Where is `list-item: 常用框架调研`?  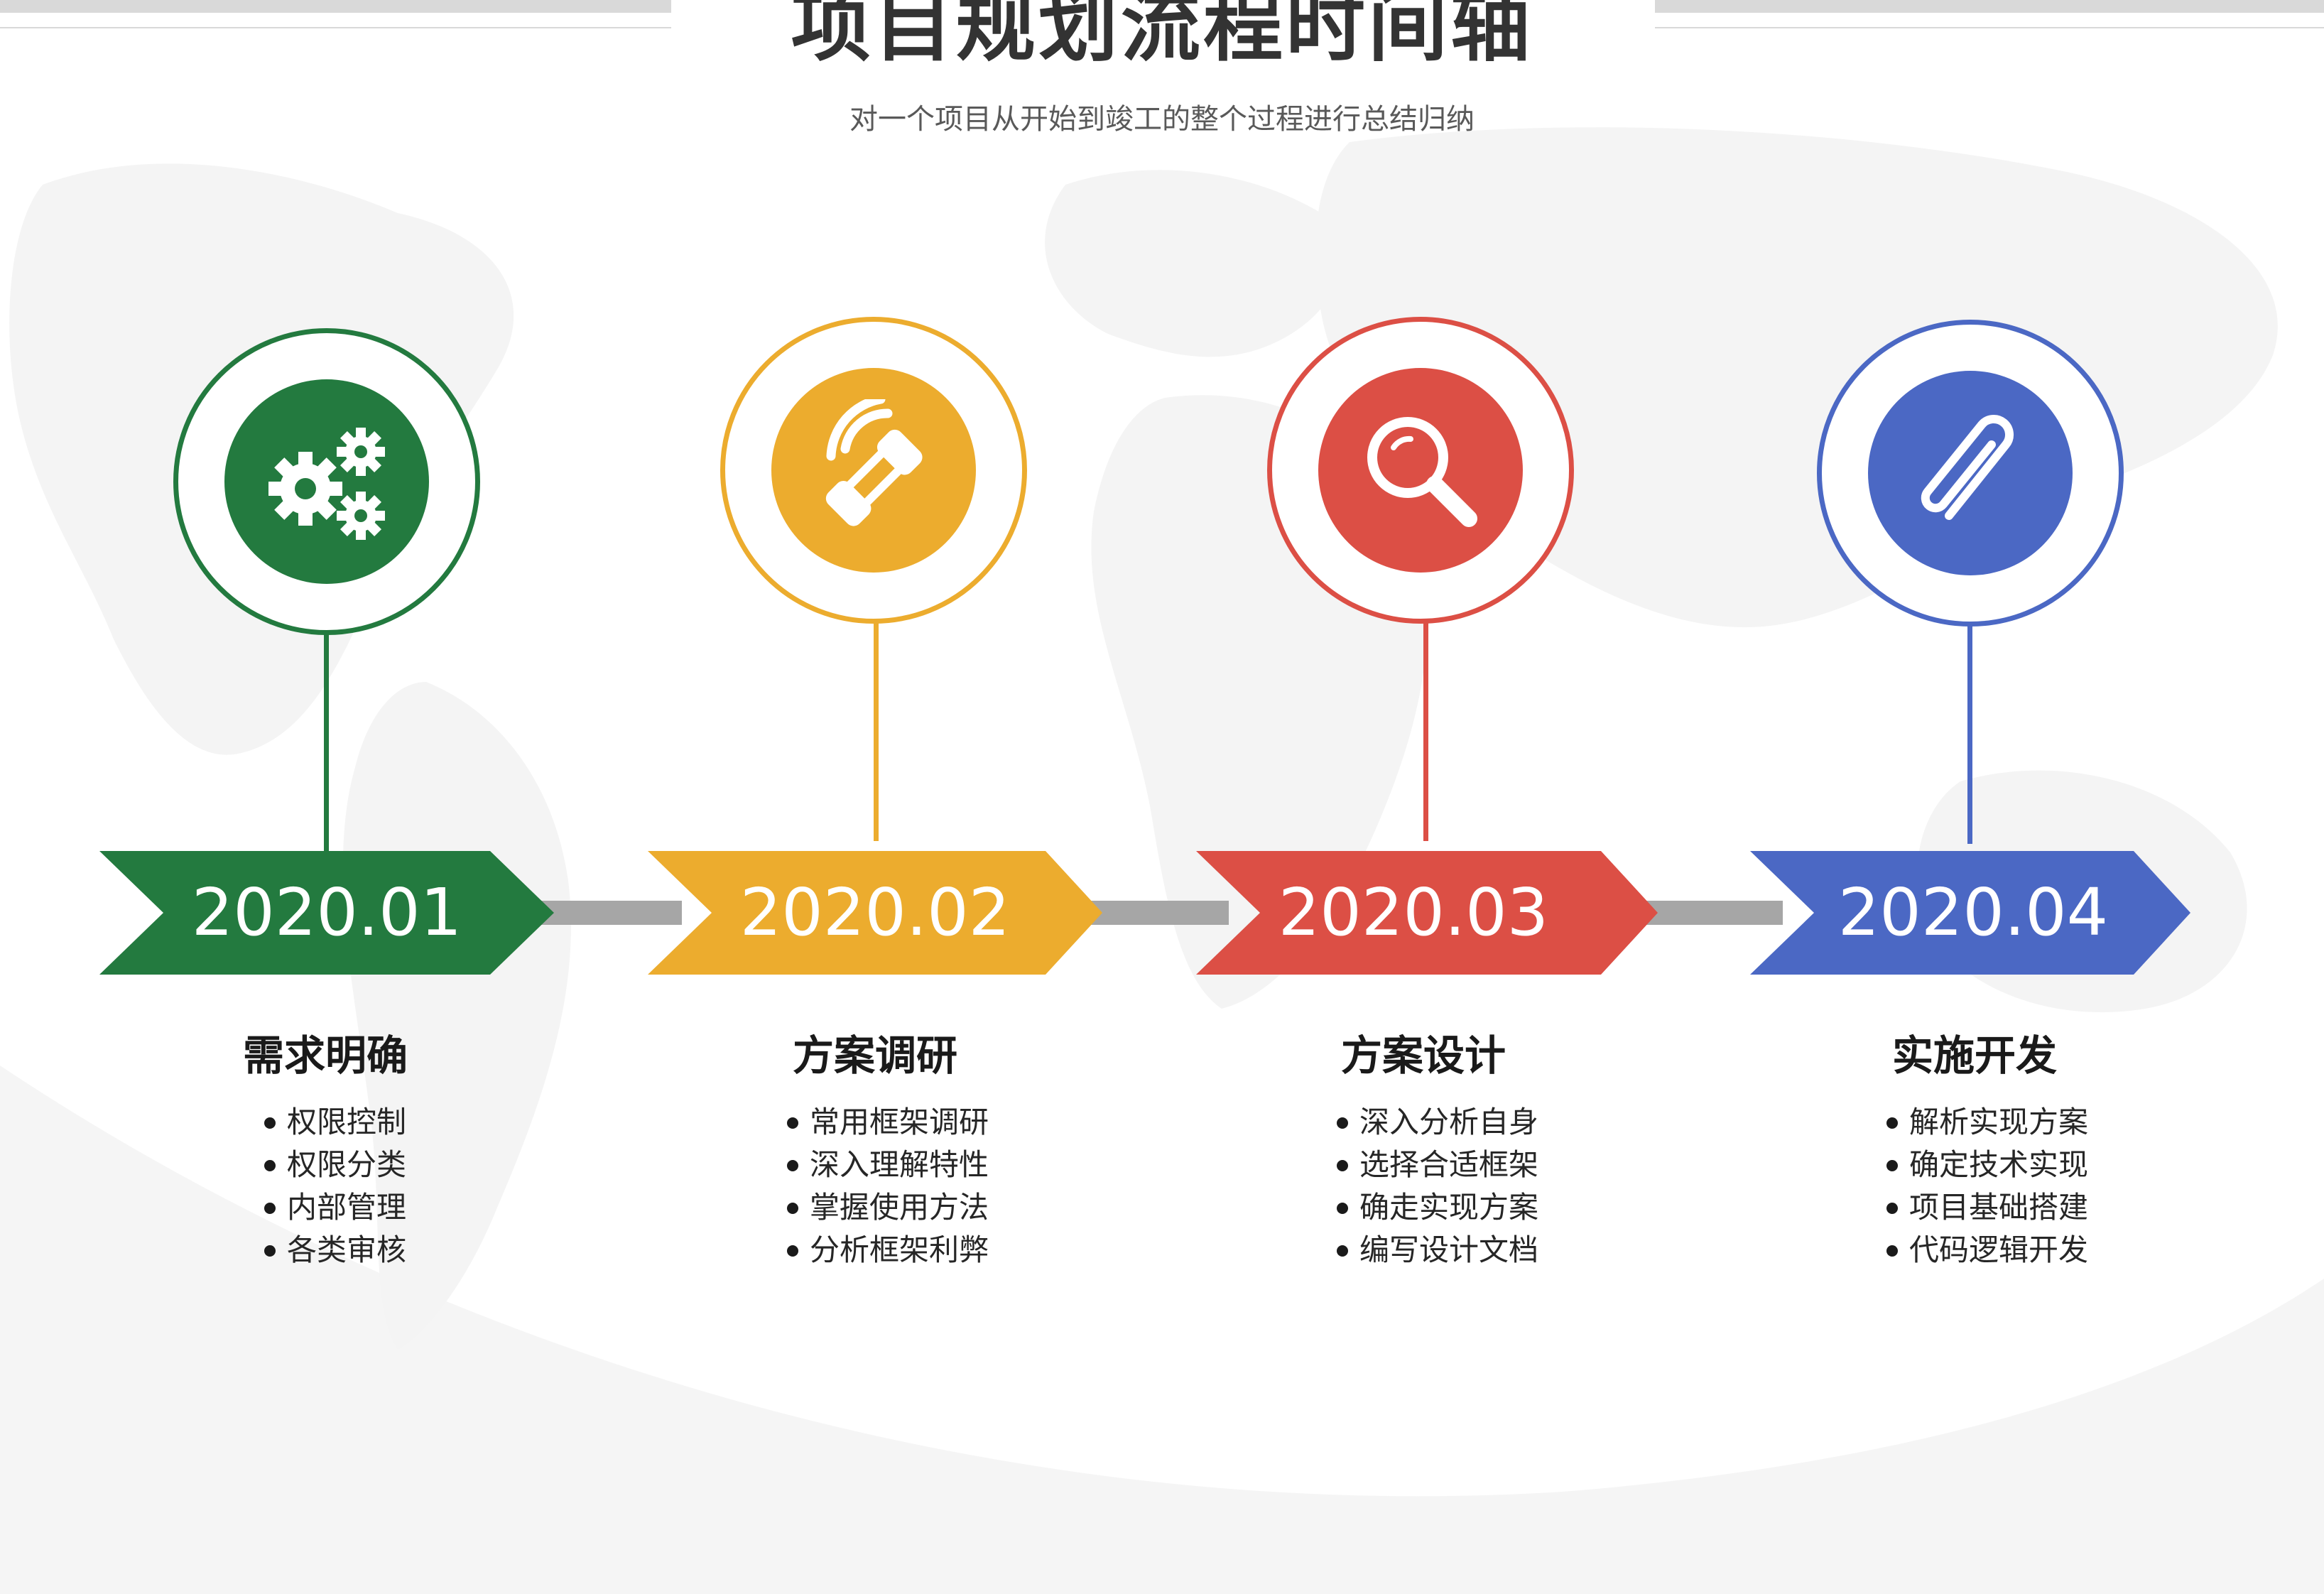 list-item: 常用框架调研 is located at coordinates (893, 1122).